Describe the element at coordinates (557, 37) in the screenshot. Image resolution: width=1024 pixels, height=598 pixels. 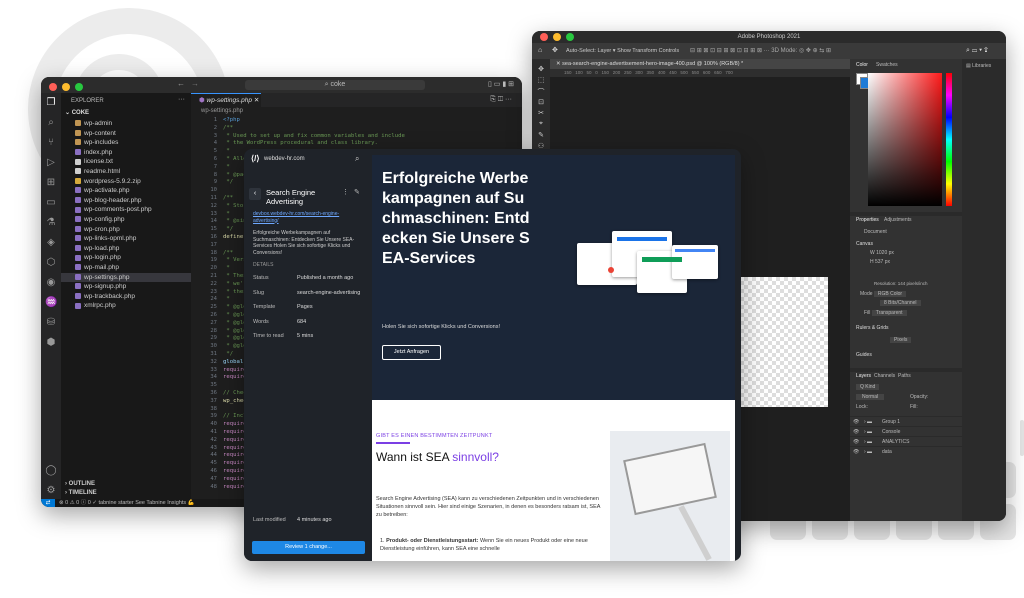
I see `ps-minimize-button` at that location.